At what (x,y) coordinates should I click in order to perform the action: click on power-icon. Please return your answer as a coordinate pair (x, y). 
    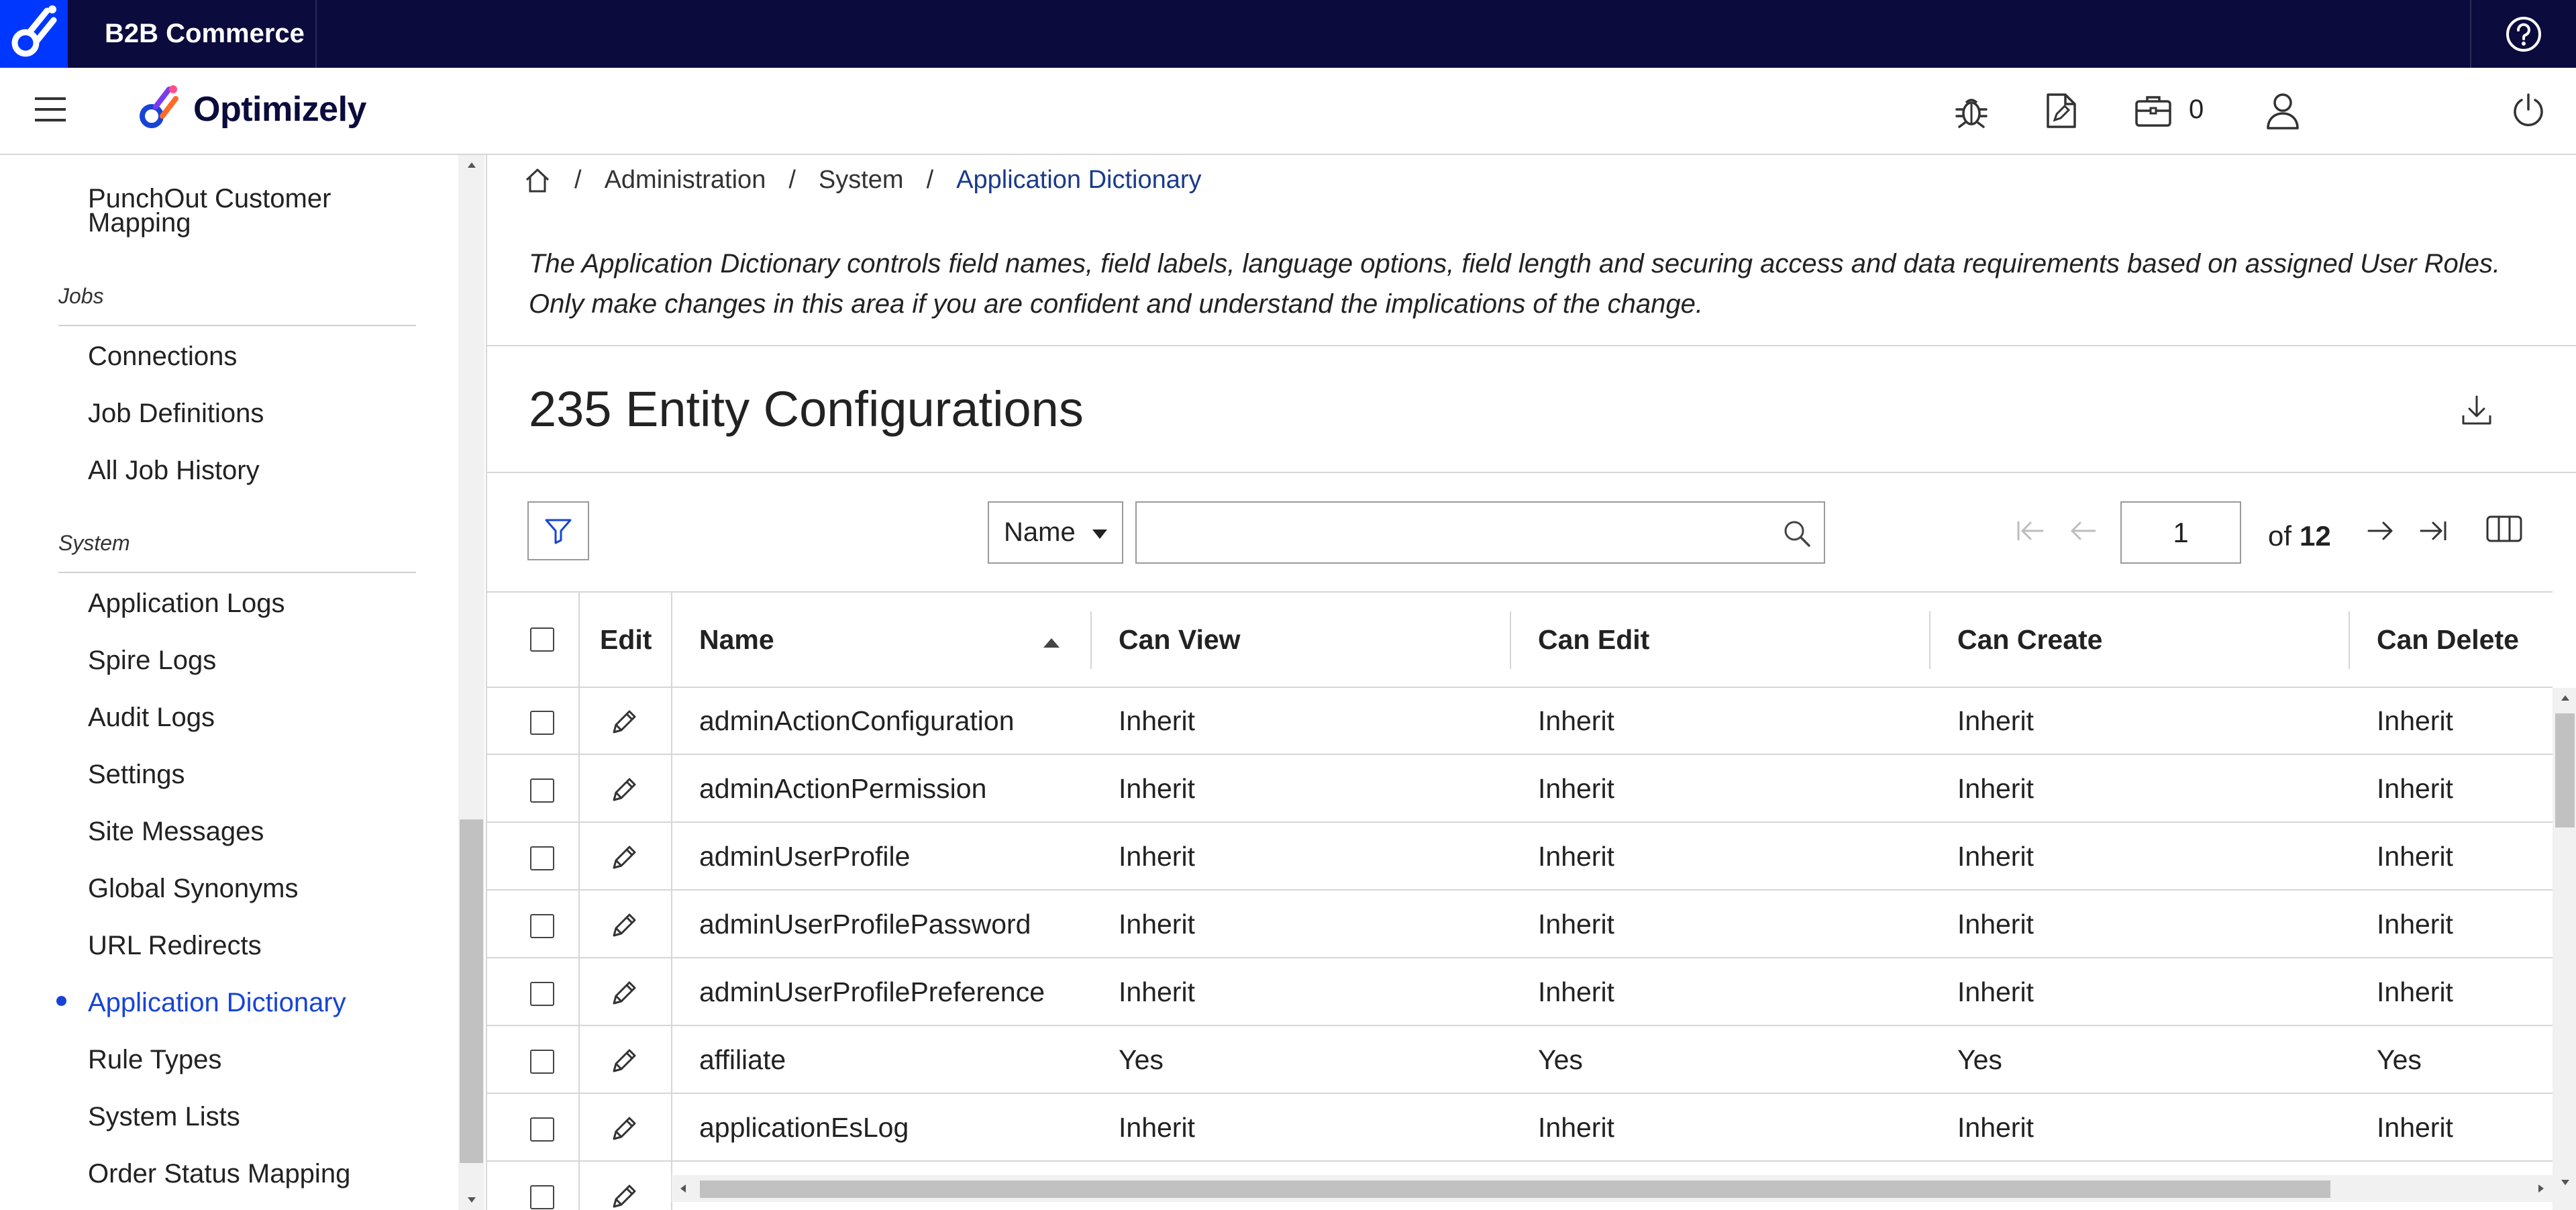
    Looking at the image, I should click on (2528, 111).